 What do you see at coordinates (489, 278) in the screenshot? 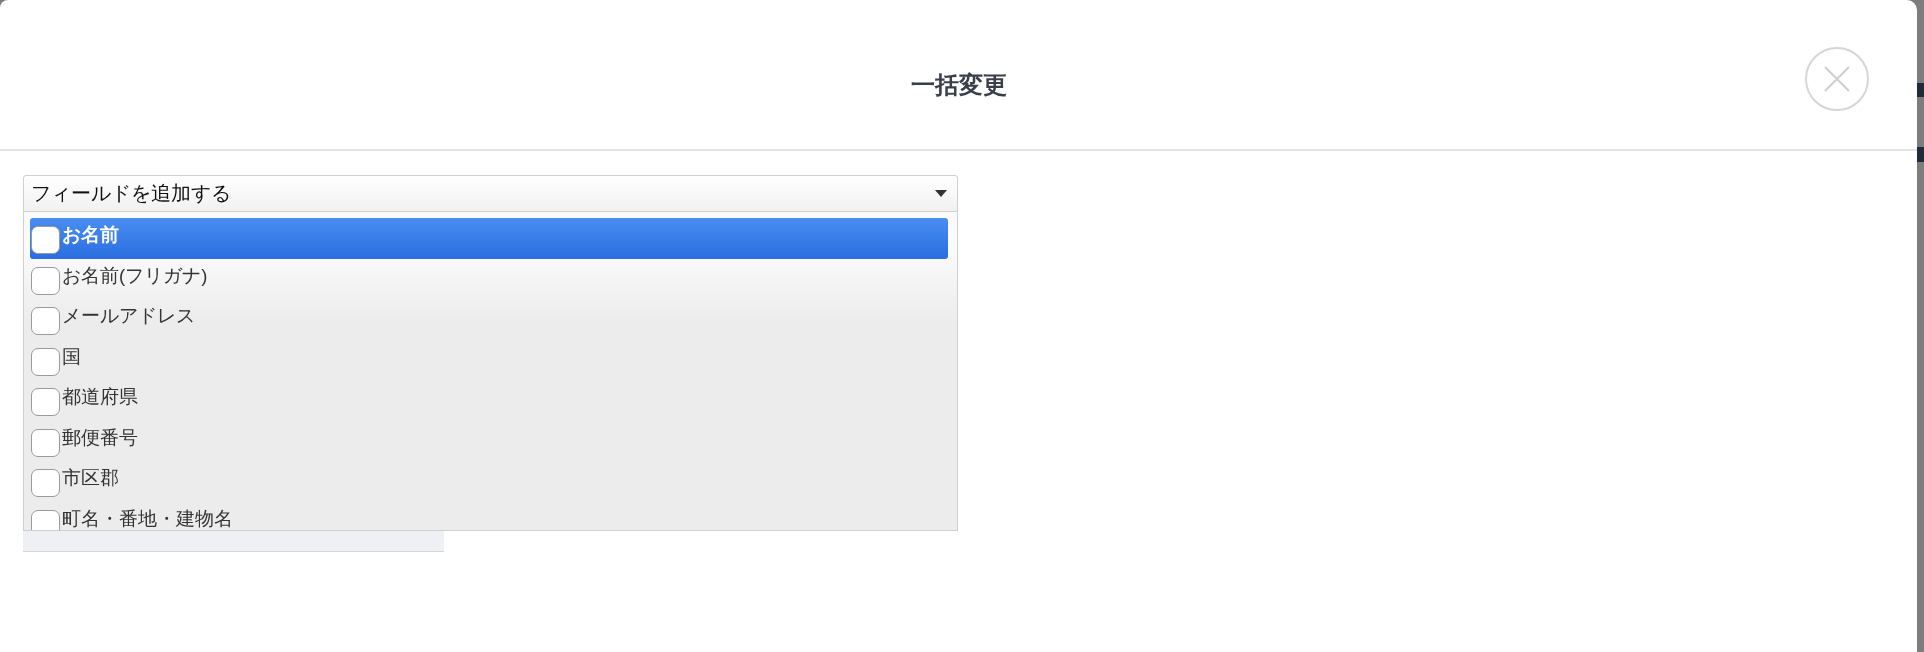
I see `field-option: お名前(フリガナ)` at bounding box center [489, 278].